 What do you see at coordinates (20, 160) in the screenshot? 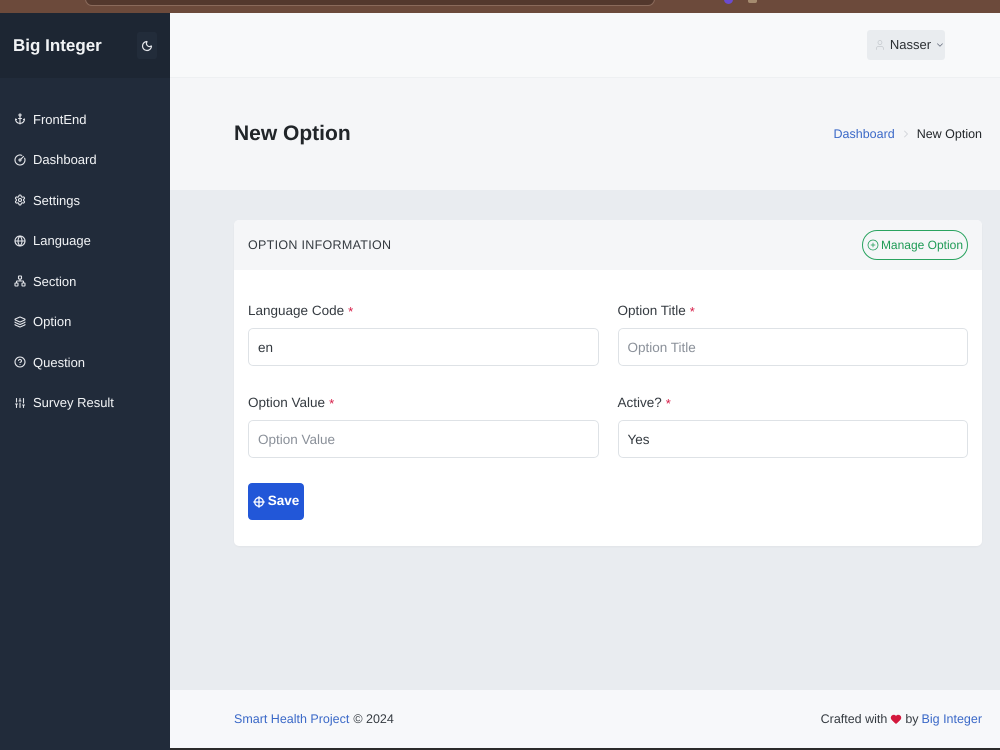
I see `gauge-icon` at bounding box center [20, 160].